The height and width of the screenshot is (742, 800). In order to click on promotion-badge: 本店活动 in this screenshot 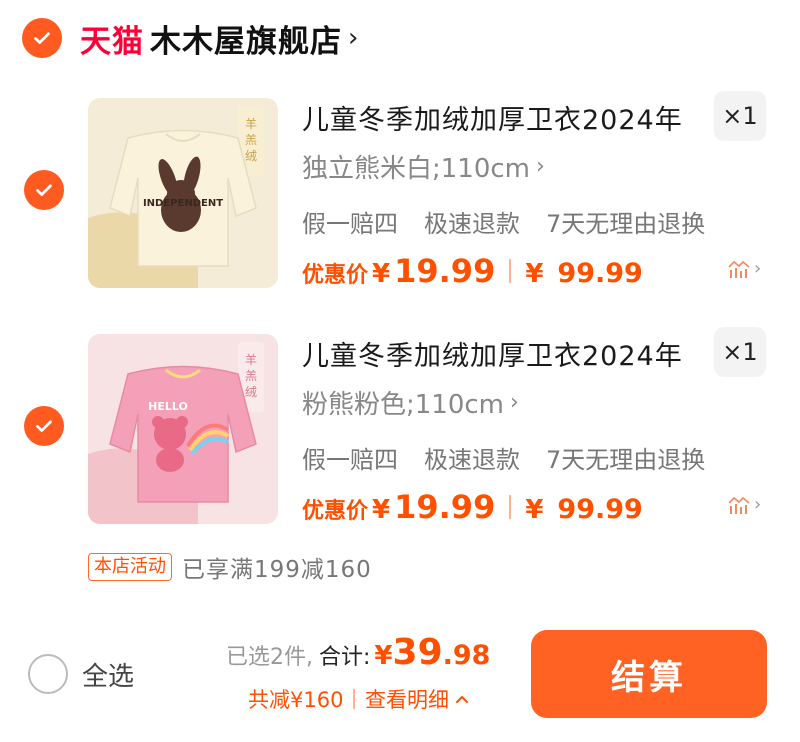, I will do `click(130, 567)`.